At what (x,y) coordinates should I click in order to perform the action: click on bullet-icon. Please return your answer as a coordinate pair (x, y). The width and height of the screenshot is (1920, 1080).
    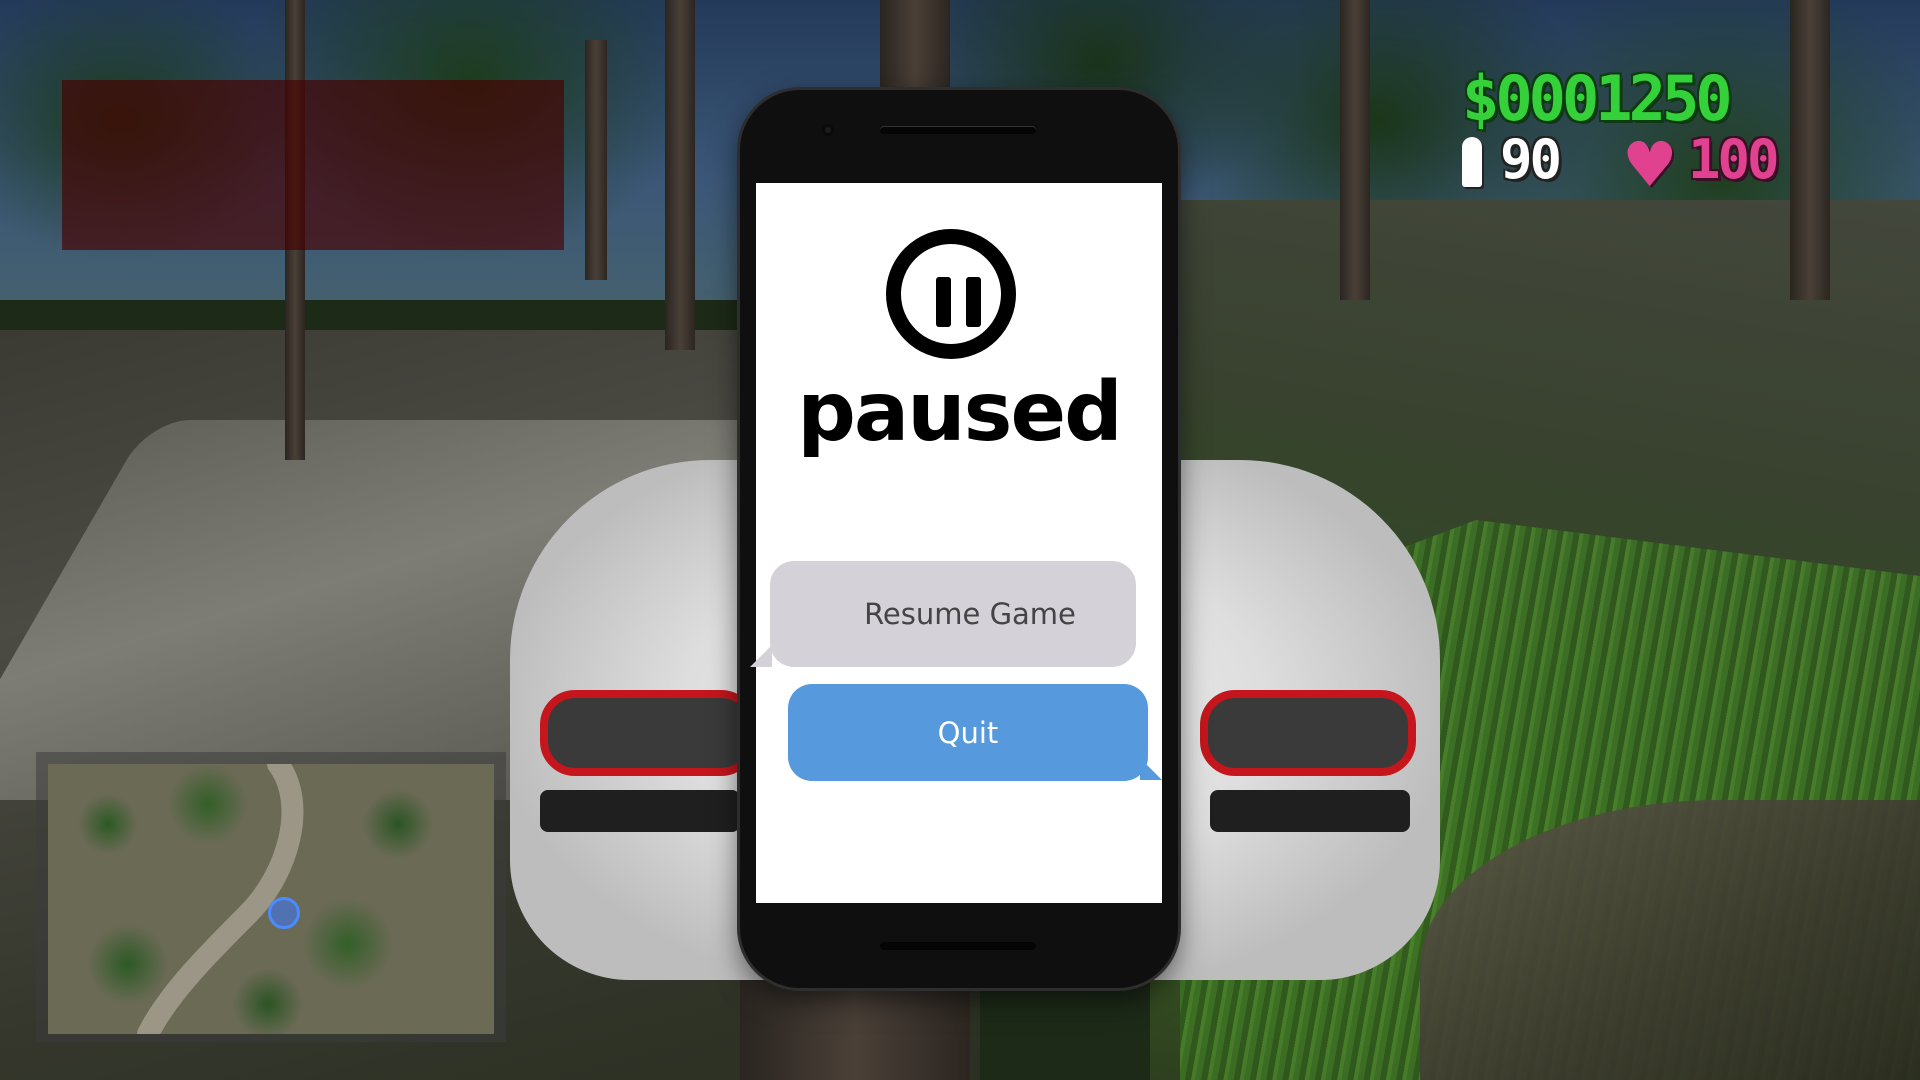
    Looking at the image, I should click on (1472, 162).